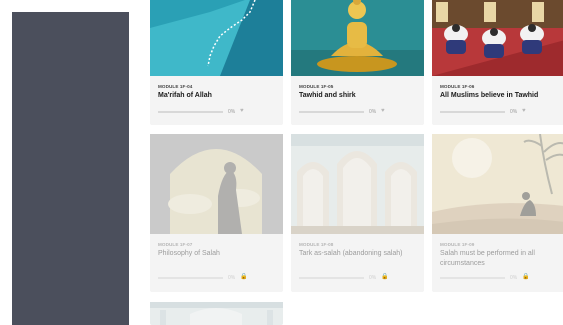 This screenshot has height=325, width=563. I want to click on module-card-1f-05: MODULE 1F-05 Tawhid and shirk 0% ♥, so click(357, 62).